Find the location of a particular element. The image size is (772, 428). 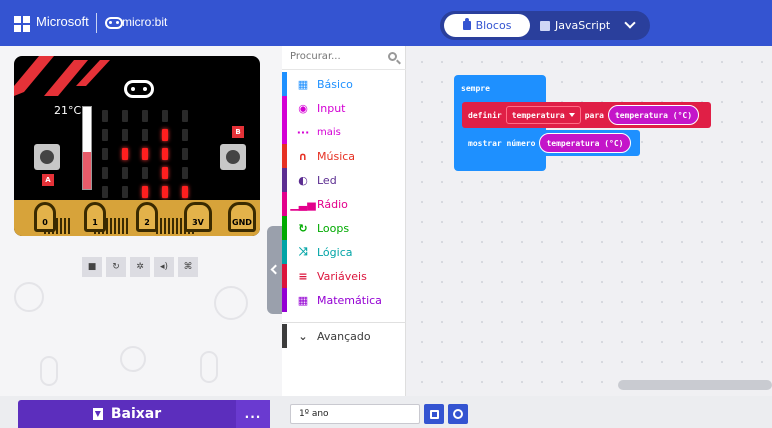

collapse-simulator-button is located at coordinates (274, 270).